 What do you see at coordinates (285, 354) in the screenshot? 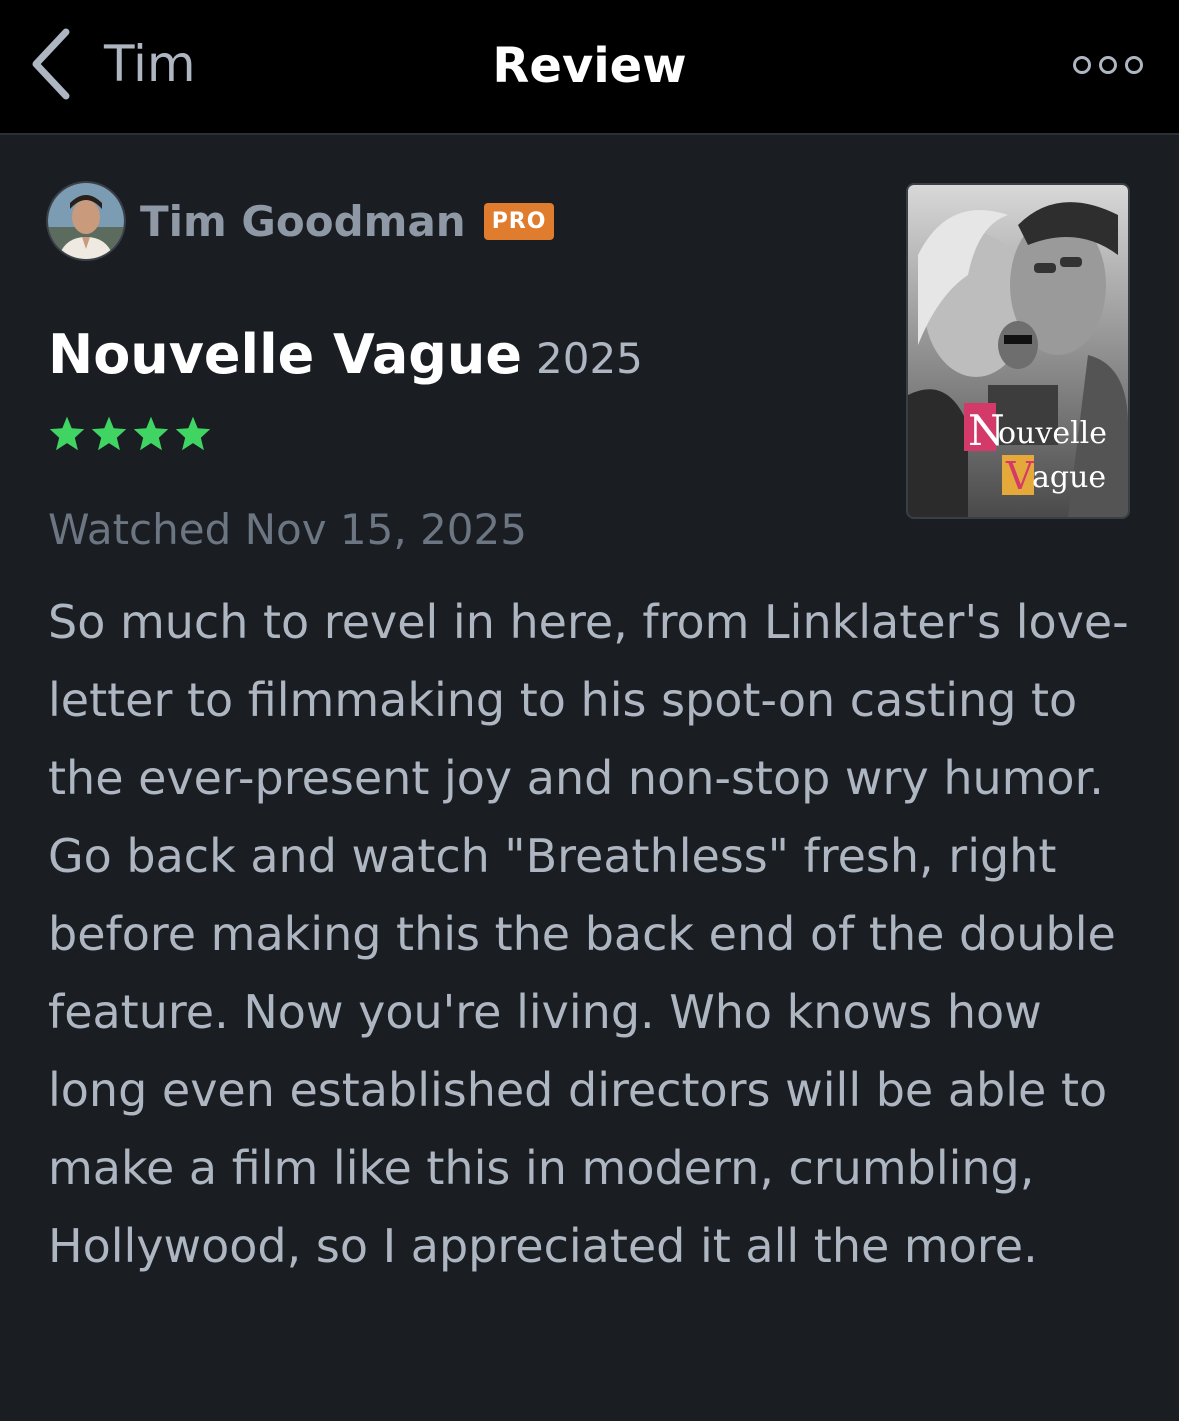
I see `film-title: Nouvelle Vague` at bounding box center [285, 354].